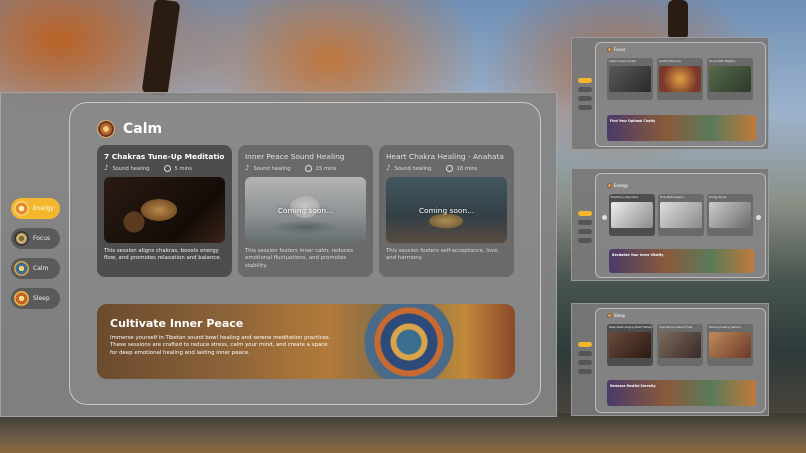 This screenshot has width=806, height=453. What do you see at coordinates (44, 208) in the screenshot?
I see `sidebar-item-label: Energy` at bounding box center [44, 208].